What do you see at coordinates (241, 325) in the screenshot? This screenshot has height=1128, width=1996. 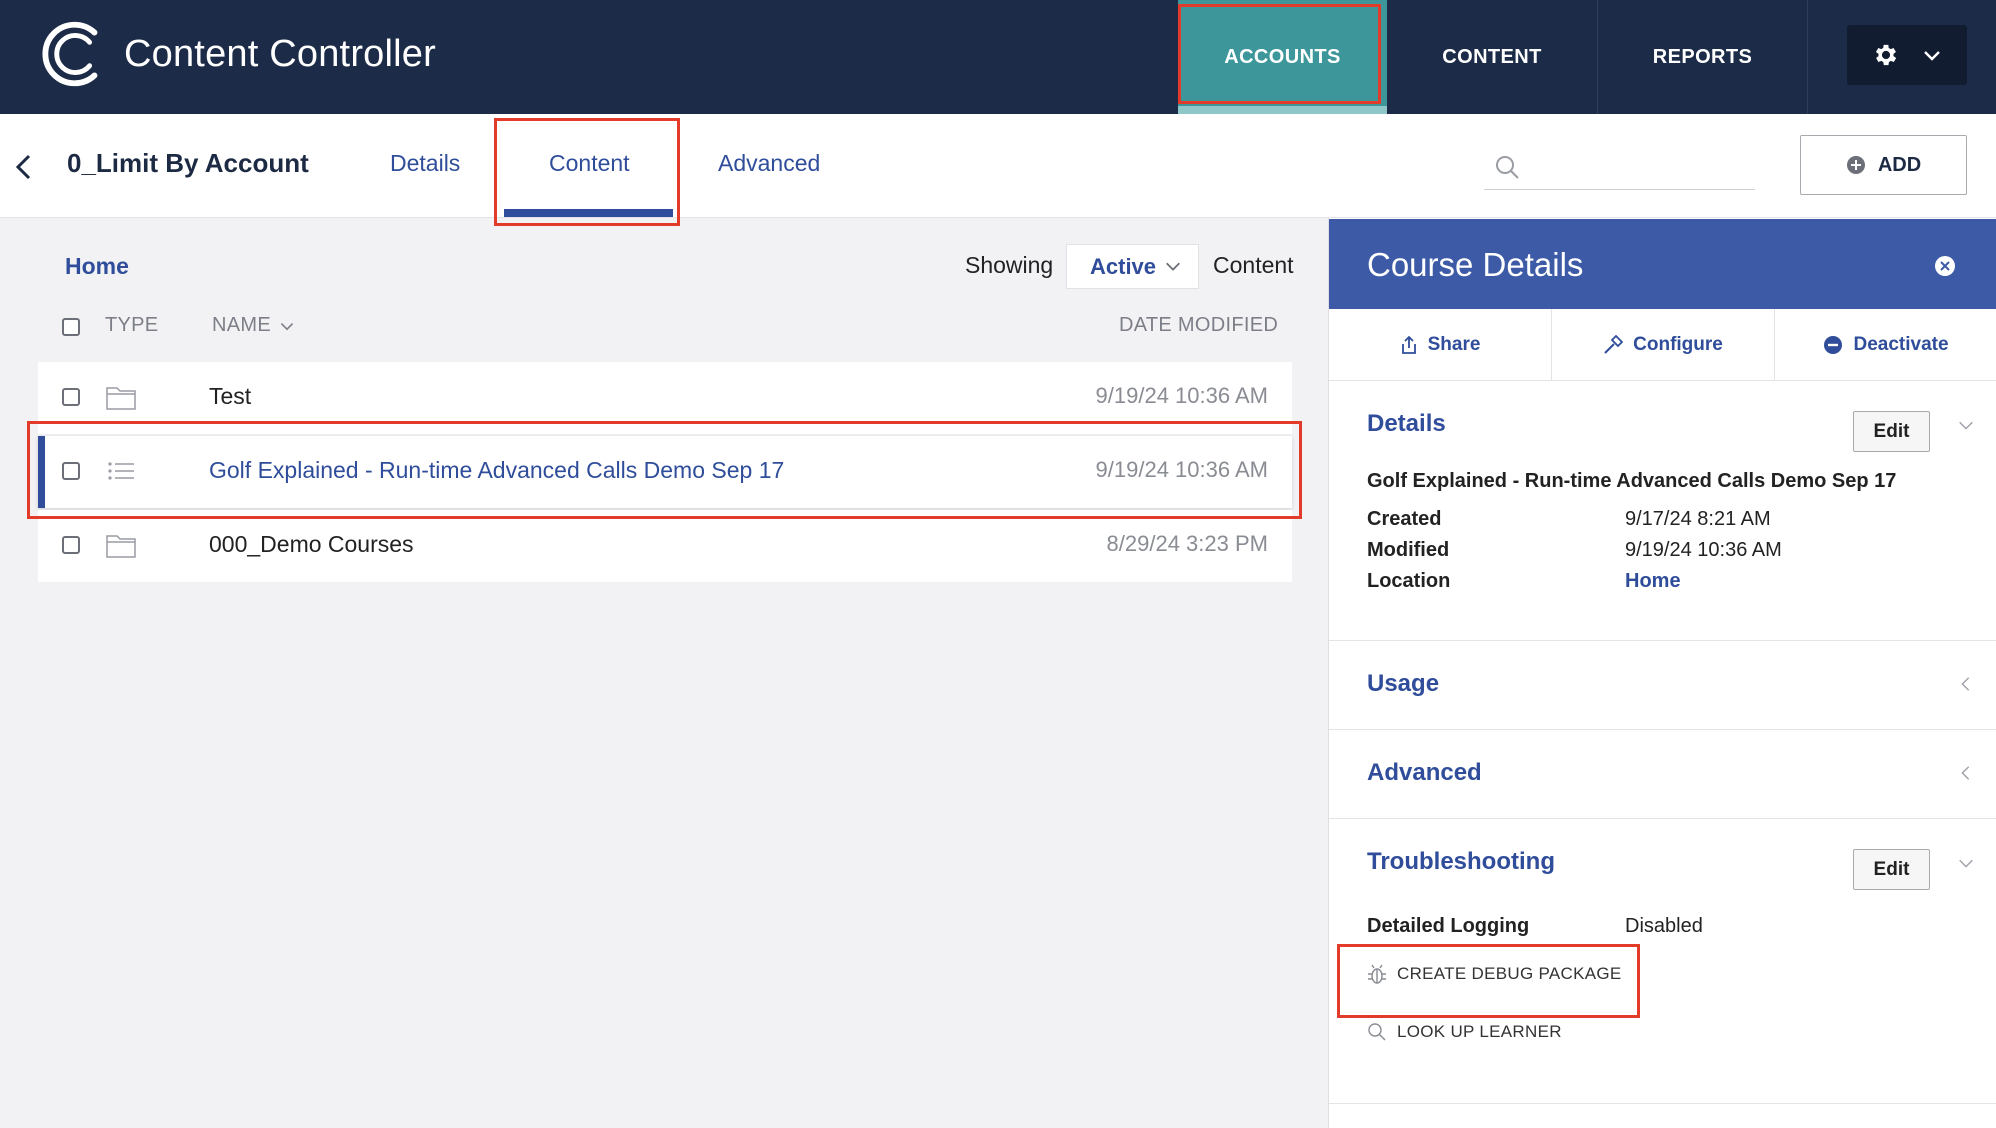 I see `column-header-name-label: NAME` at bounding box center [241, 325].